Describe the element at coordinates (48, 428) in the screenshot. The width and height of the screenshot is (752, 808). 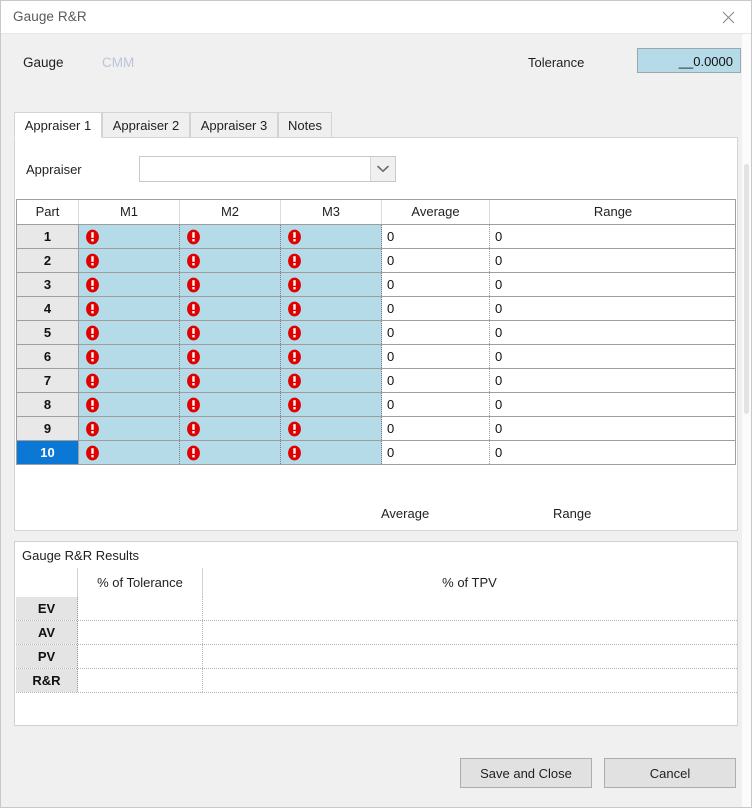
I see `grid-cell-part: 9` at that location.